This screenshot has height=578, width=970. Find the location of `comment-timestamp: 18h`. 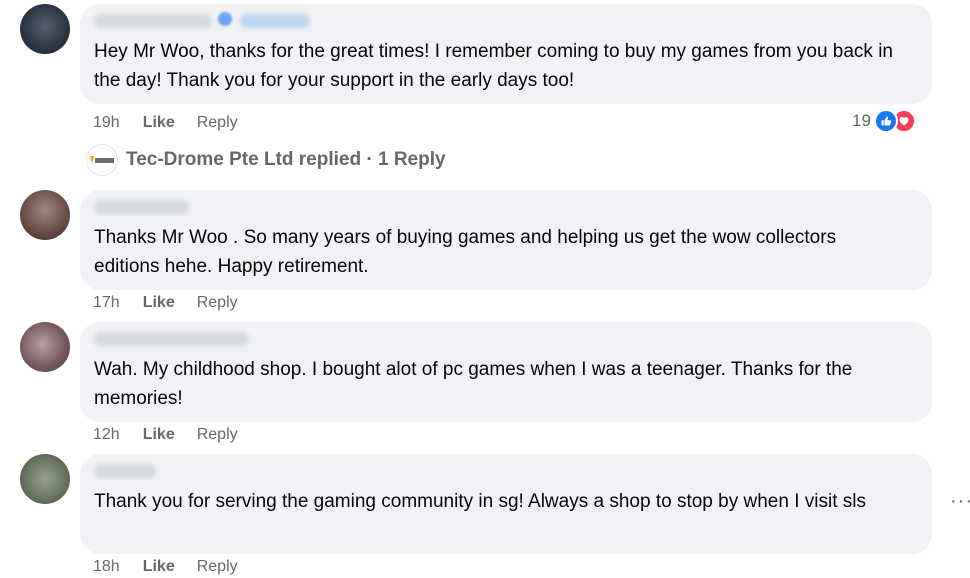

comment-timestamp: 18h is located at coordinates (106, 567).